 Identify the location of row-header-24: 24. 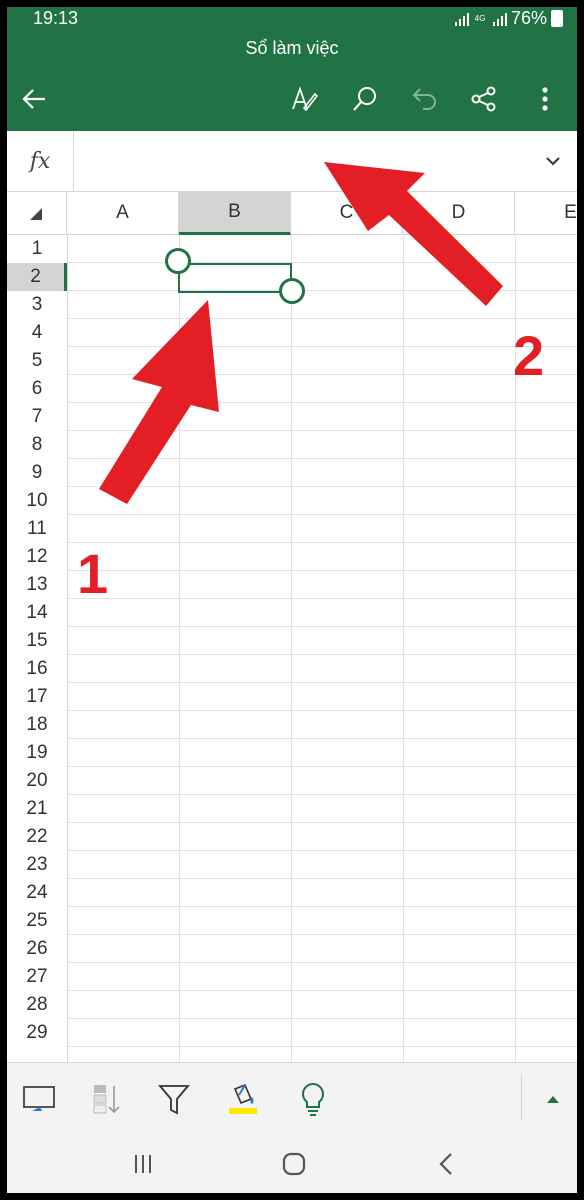
(37, 893).